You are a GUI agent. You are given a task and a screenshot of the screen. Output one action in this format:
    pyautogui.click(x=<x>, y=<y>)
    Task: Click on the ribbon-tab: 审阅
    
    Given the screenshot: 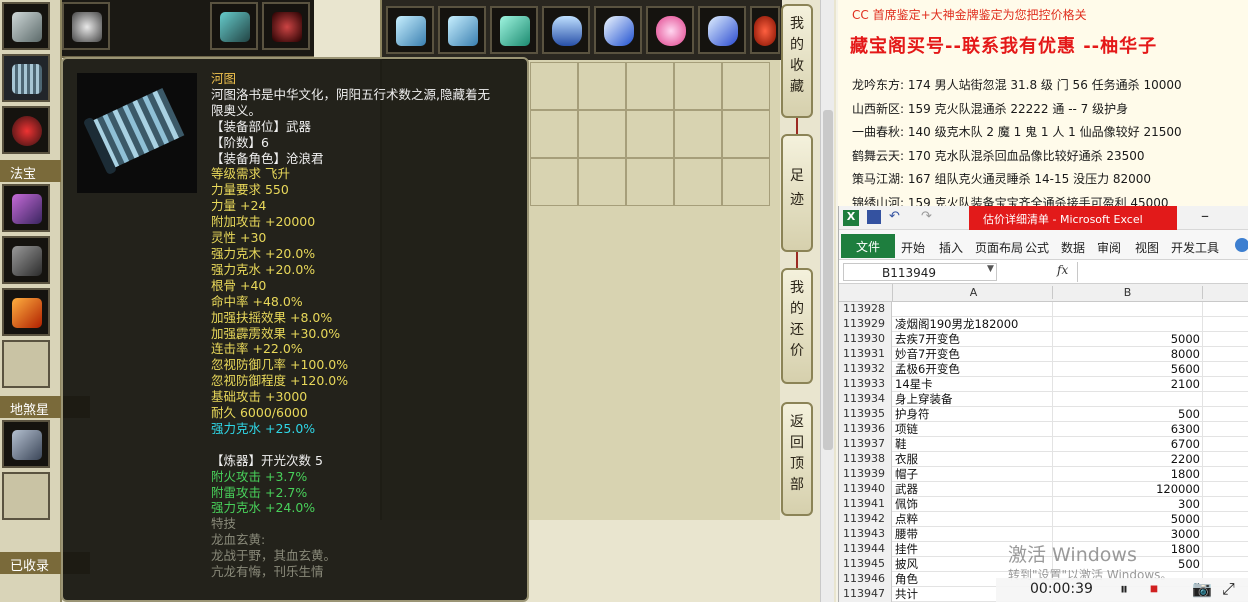 What is the action you would take?
    pyautogui.click(x=1109, y=247)
    